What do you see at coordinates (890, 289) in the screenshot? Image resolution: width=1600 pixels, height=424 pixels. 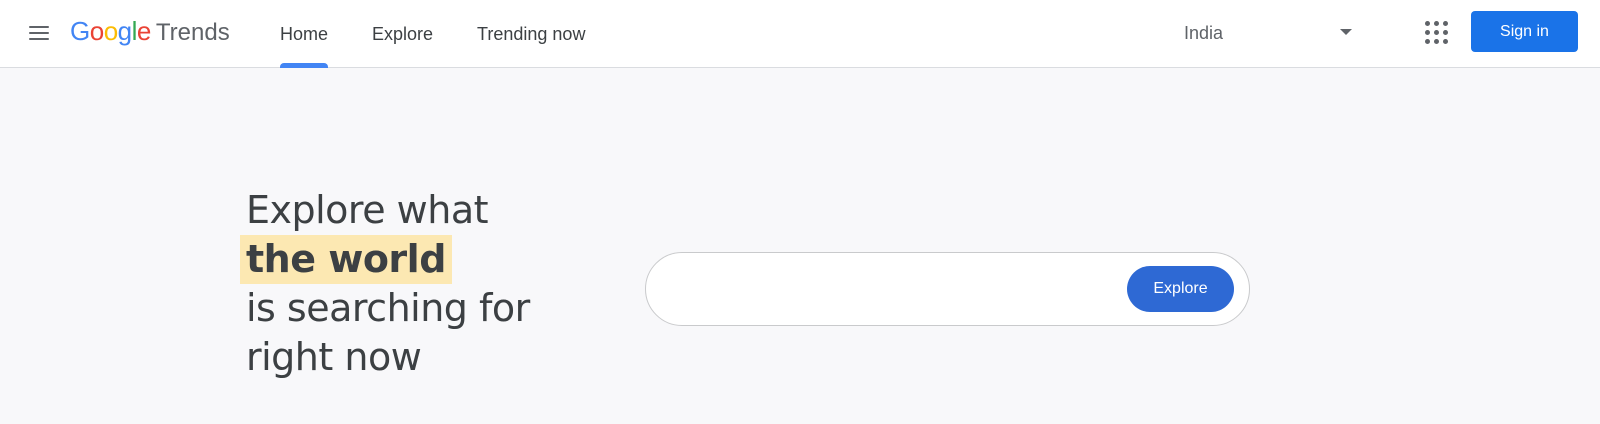 I see `search-input` at bounding box center [890, 289].